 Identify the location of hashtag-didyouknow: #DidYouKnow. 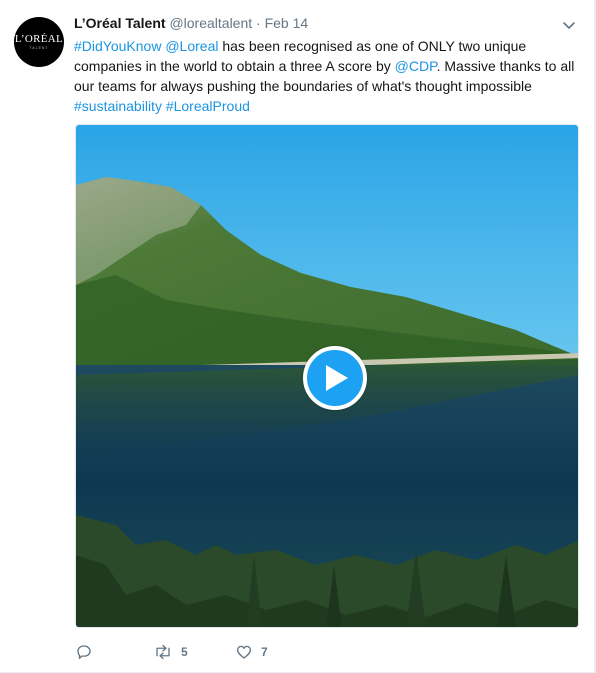
(117, 46).